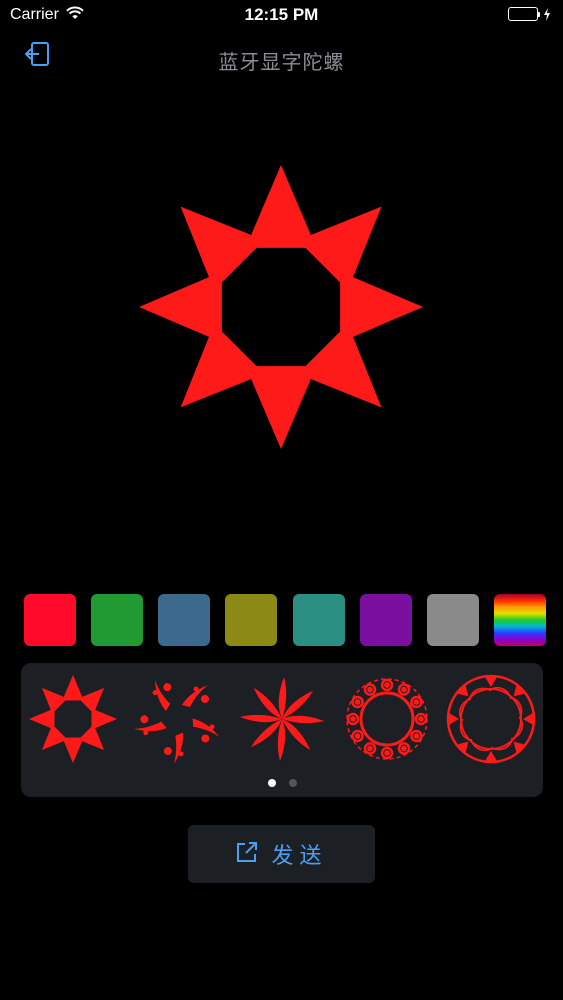 Image resolution: width=563 pixels, height=1000 pixels. What do you see at coordinates (519, 620) in the screenshot?
I see `color-swatch-rainbow` at bounding box center [519, 620].